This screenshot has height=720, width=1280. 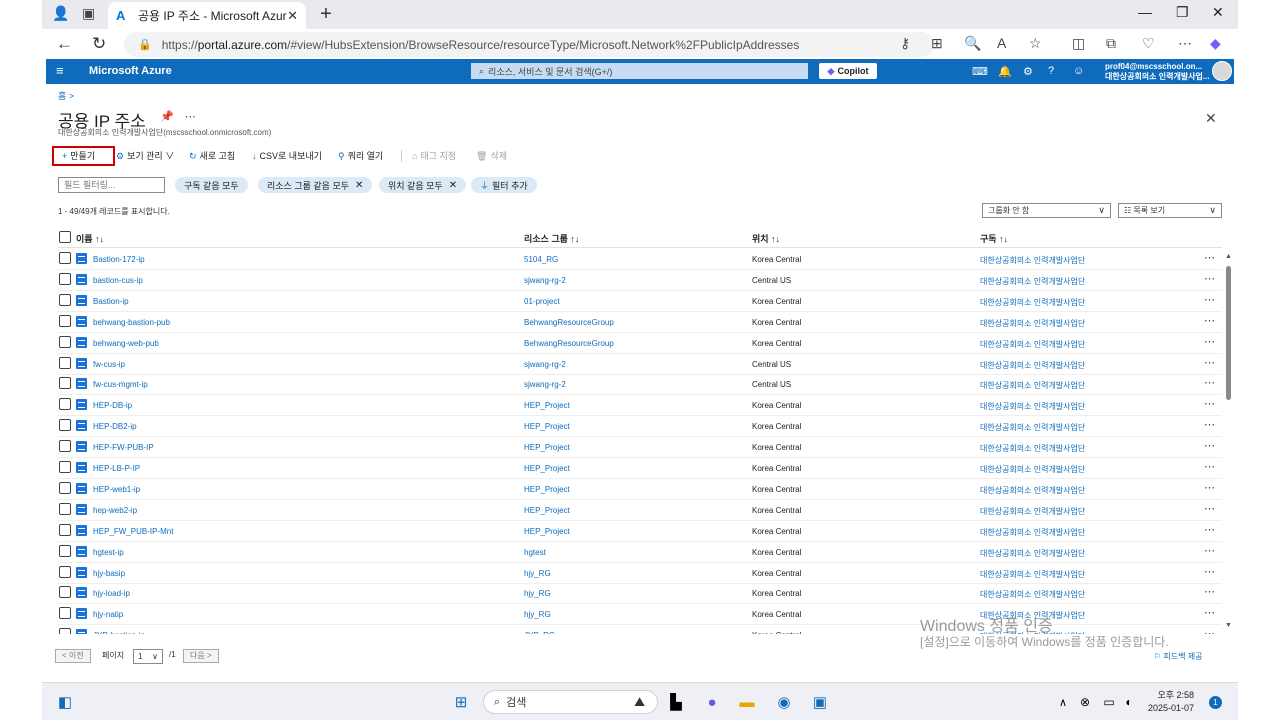 I want to click on close-window-icon: ✕, so click(x=1218, y=12).